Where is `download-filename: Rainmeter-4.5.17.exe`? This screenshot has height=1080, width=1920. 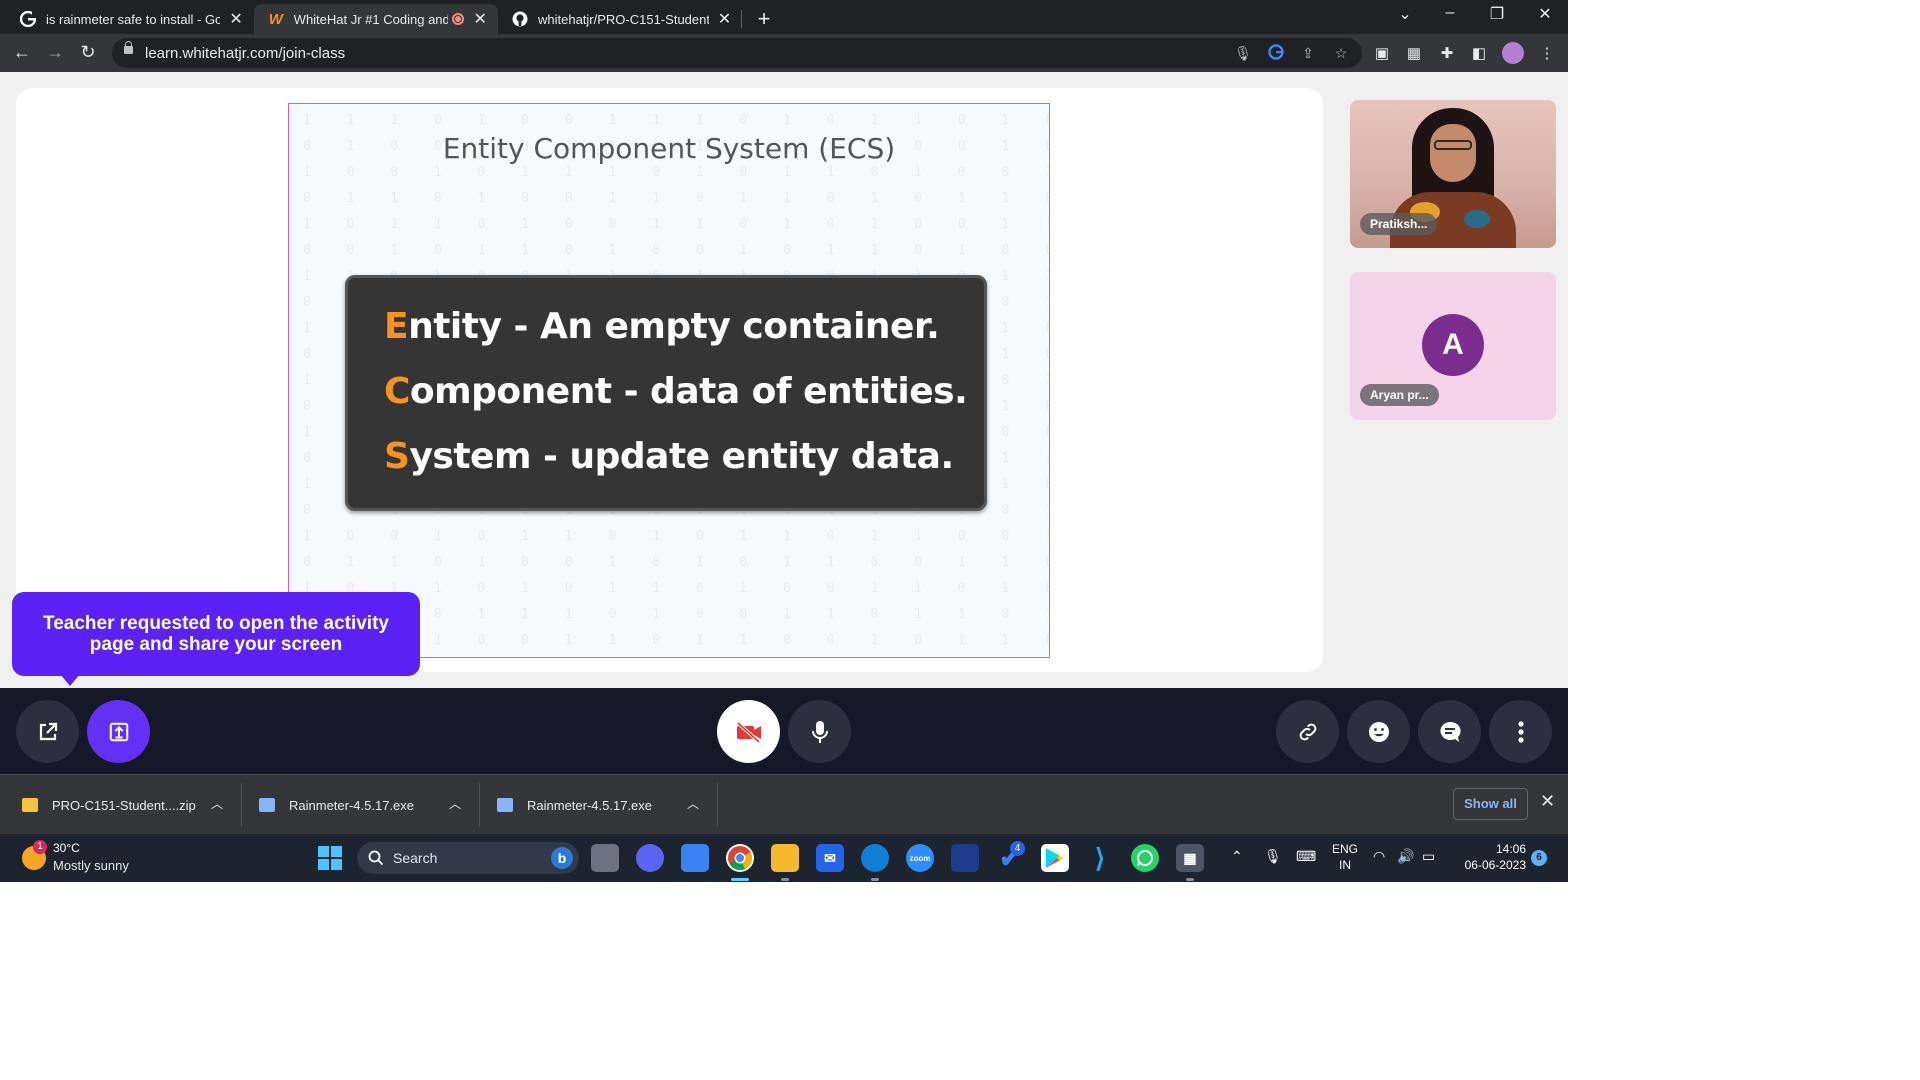
download-filename: Rainmeter-4.5.17.exe is located at coordinates (352, 805).